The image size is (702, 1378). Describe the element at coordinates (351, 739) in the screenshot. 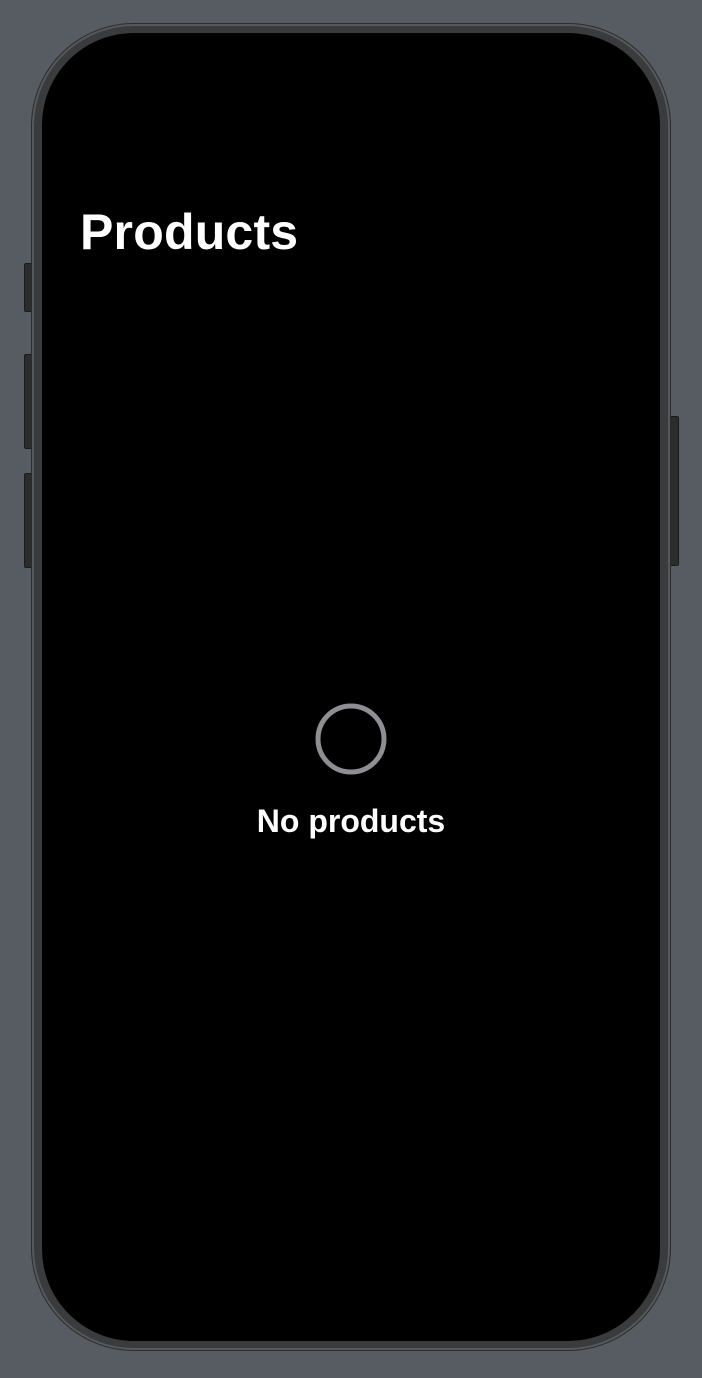

I see `circle-outline-icon` at that location.